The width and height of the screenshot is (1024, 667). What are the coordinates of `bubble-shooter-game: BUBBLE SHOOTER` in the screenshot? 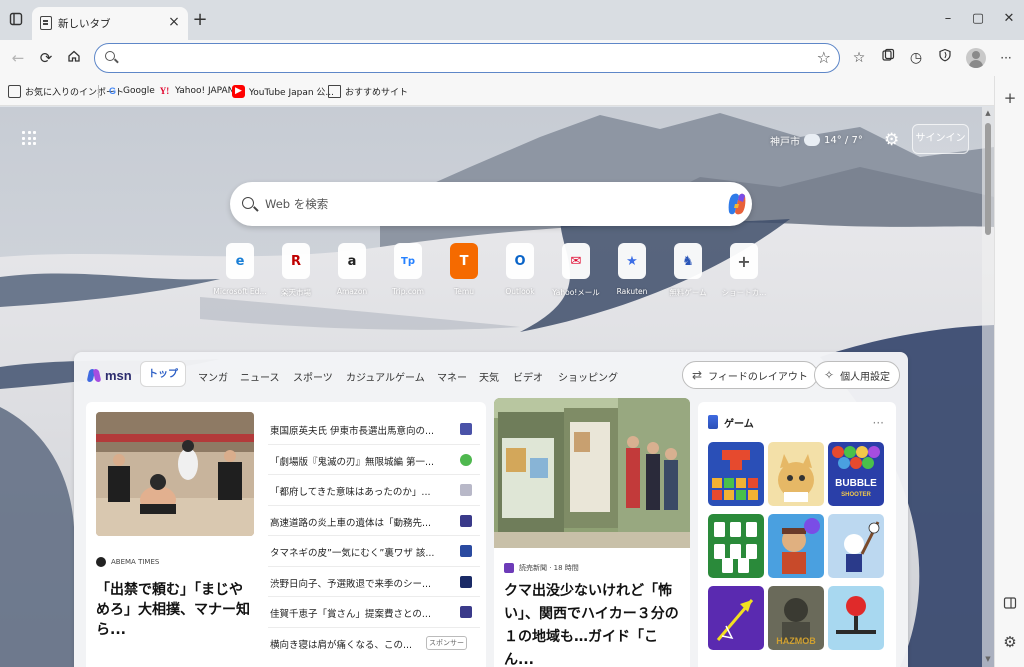 It's located at (856, 474).